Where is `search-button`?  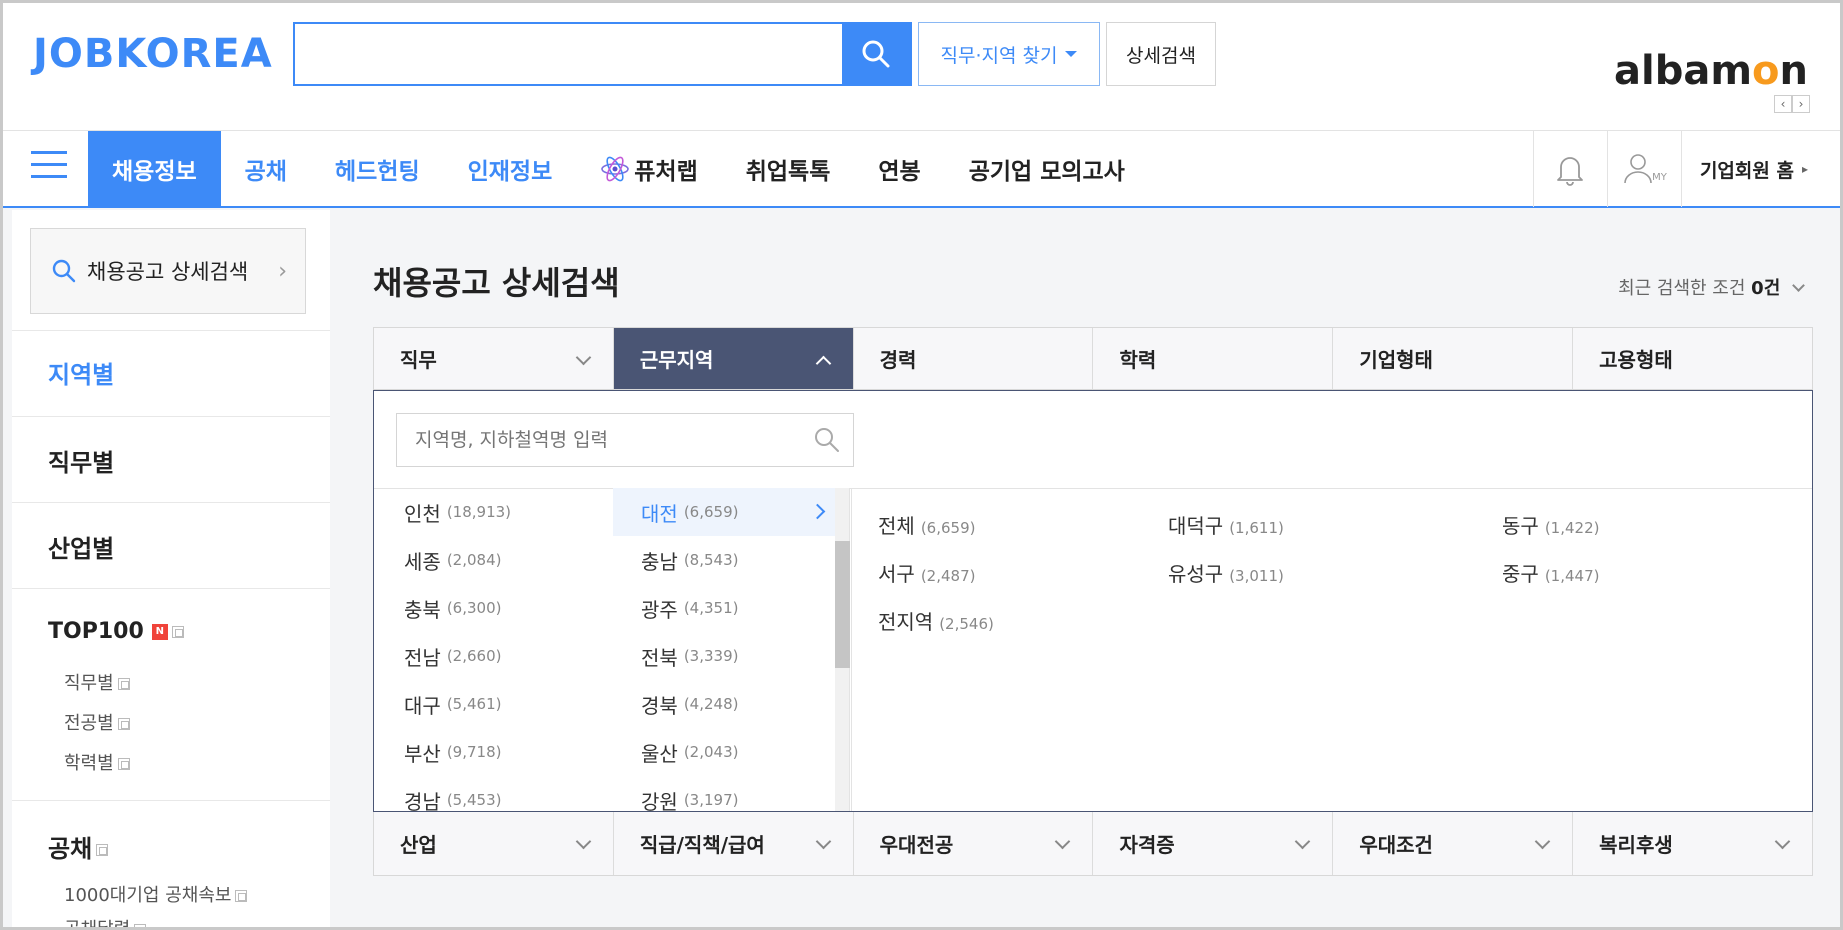 search-button is located at coordinates (876, 54).